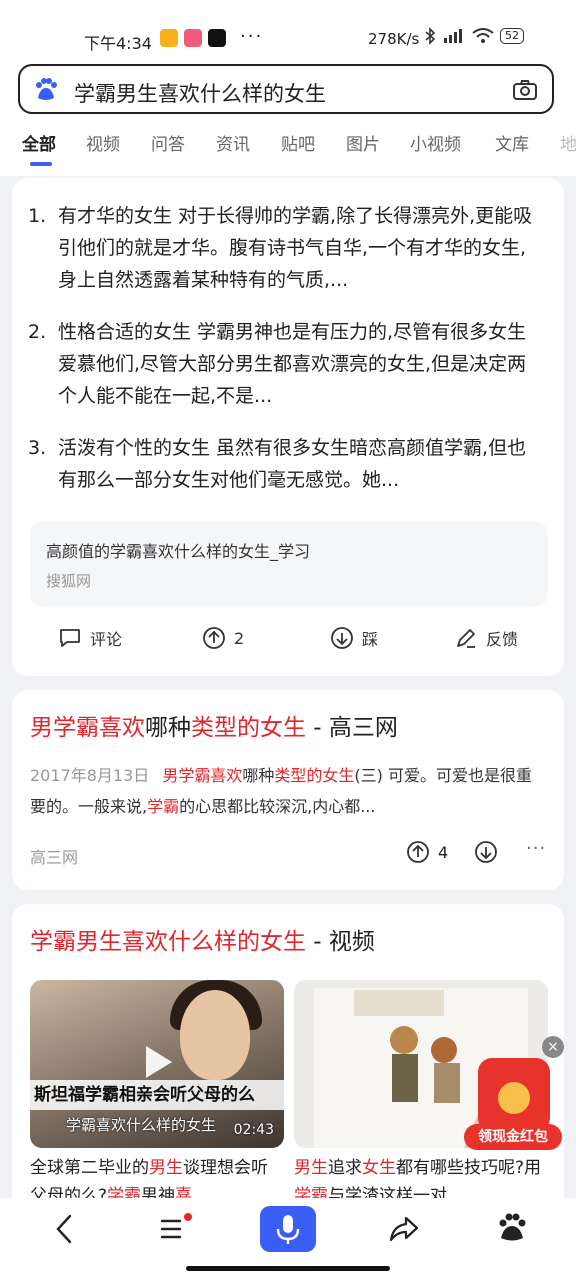 This screenshot has width=576, height=1280. I want to click on source-title: 高颜值的学霸喜欢什么样的女生_学习, so click(178, 551).